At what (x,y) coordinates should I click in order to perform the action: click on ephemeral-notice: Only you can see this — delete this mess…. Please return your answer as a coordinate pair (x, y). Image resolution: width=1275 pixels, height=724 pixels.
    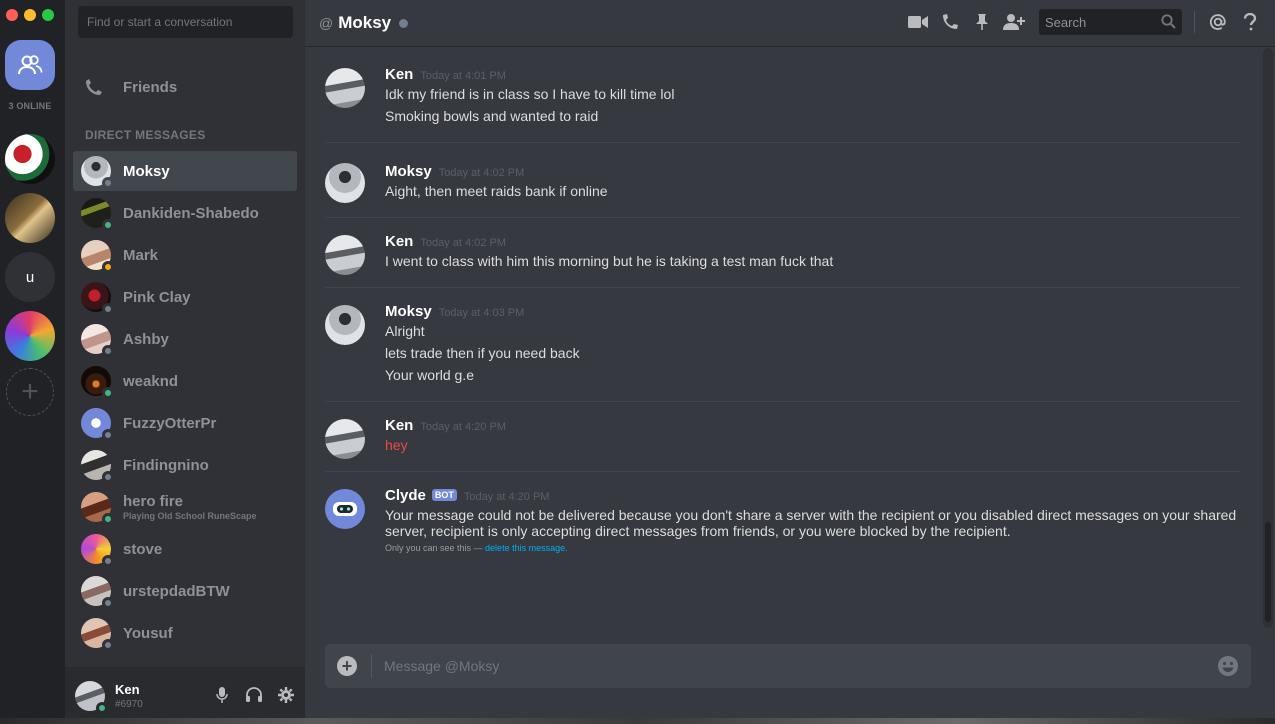
    Looking at the image, I should click on (812, 548).